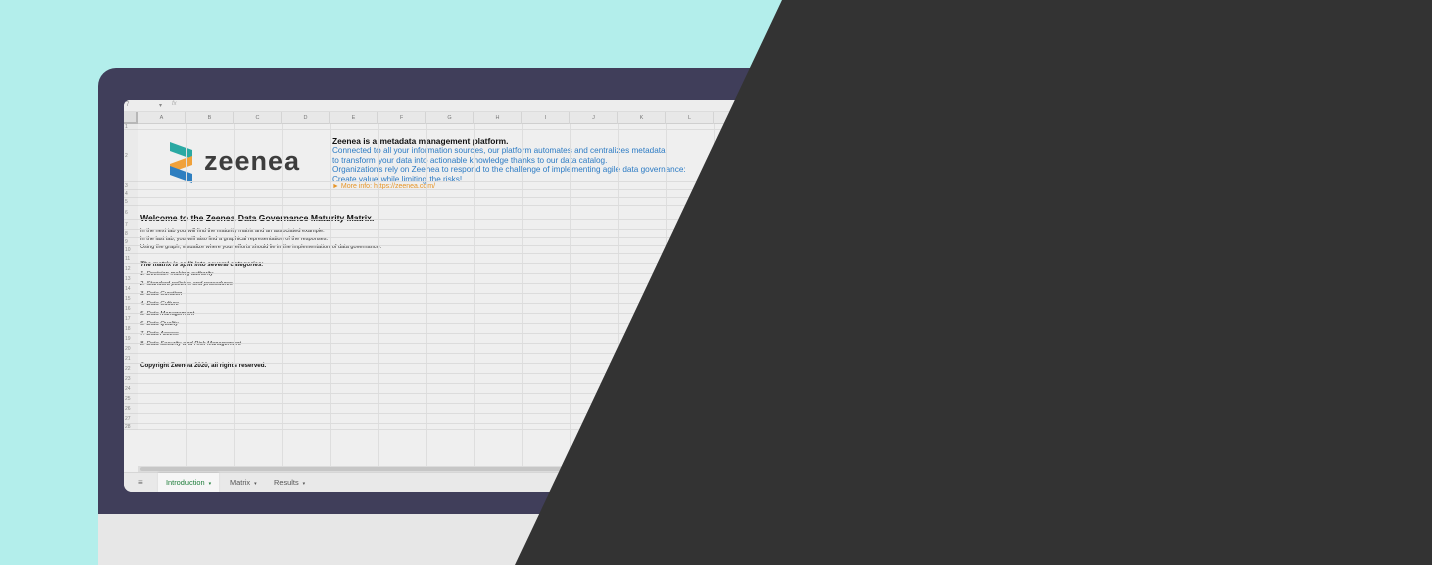 Image resolution: width=1432 pixels, height=565 pixels. I want to click on column-header: I, so click(546, 118).